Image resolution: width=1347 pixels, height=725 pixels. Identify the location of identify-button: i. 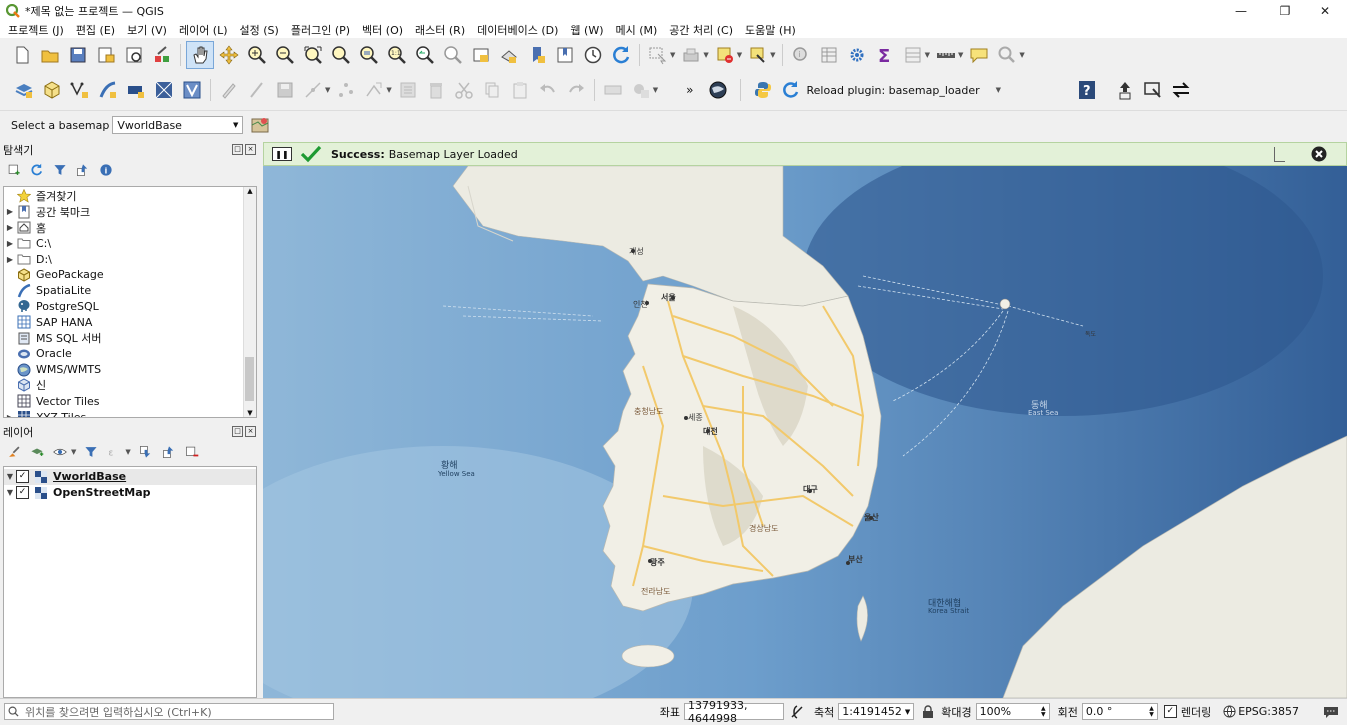
(801, 55).